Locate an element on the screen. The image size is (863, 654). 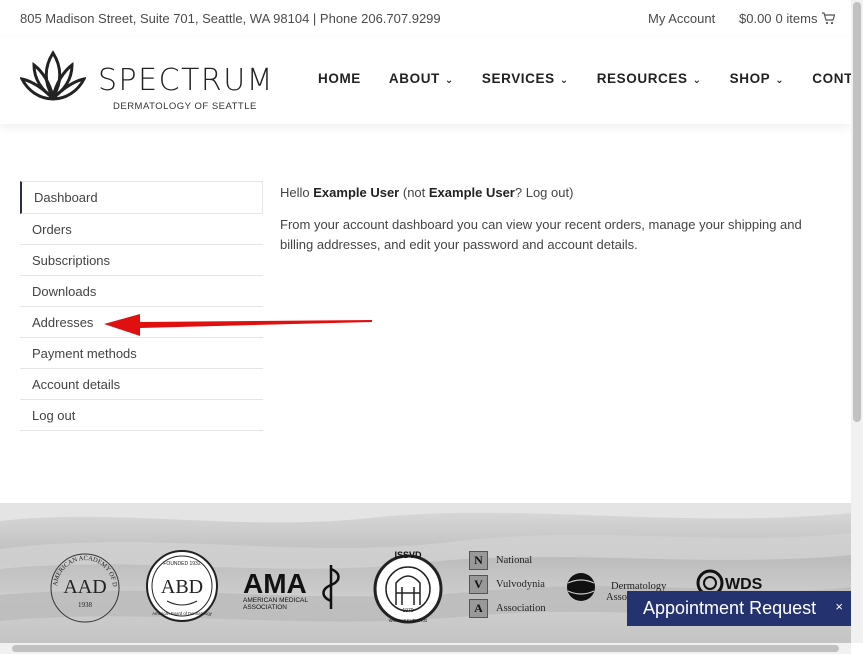
nva-word: National is located at coordinates (514, 560).